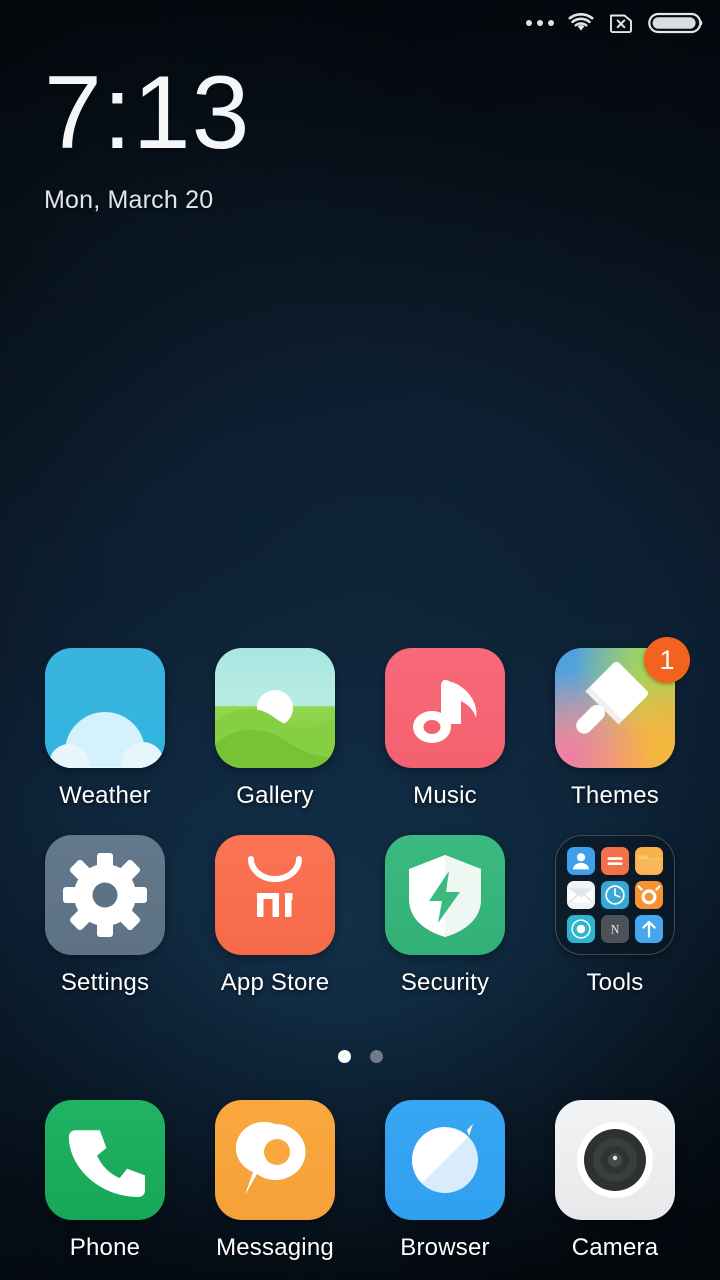 This screenshot has width=720, height=1280. Describe the element at coordinates (615, 861) in the screenshot. I see `calculator-icon` at that location.